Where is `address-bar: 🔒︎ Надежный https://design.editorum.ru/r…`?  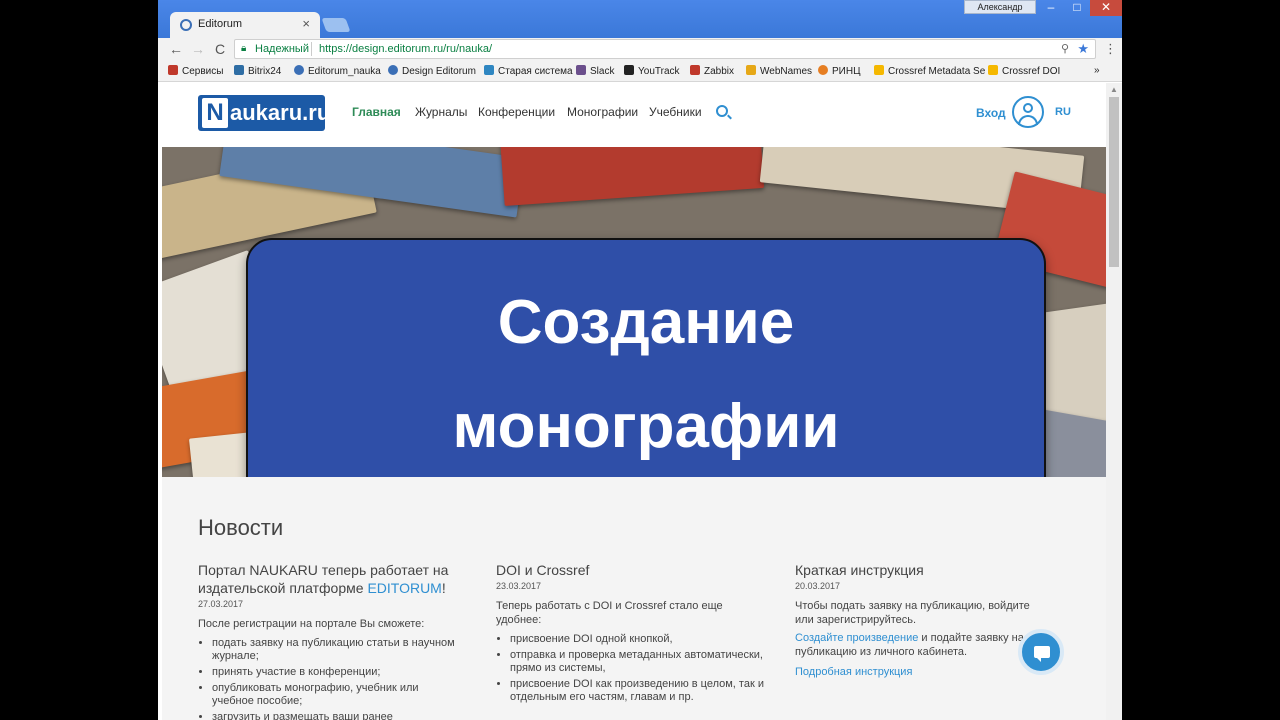
address-bar: 🔒︎ Надежный https://design.editorum.ru/r… is located at coordinates (665, 49).